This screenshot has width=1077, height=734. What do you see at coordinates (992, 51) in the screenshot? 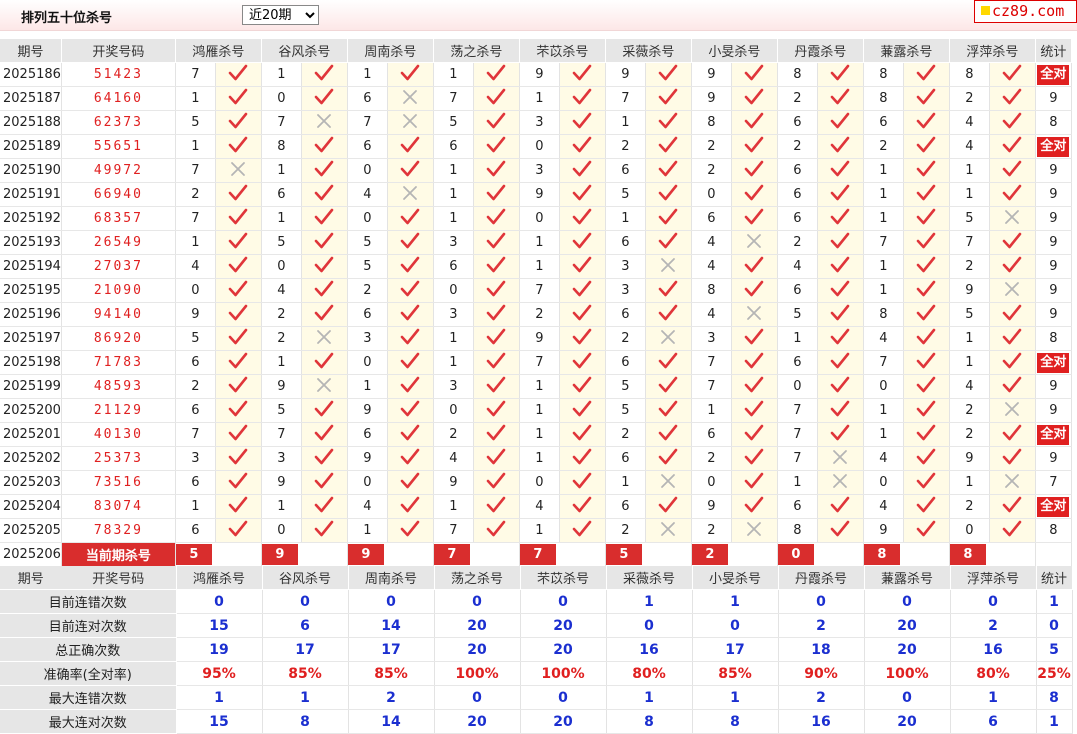
I see `col-header-expert: 浮萍杀号` at bounding box center [992, 51].